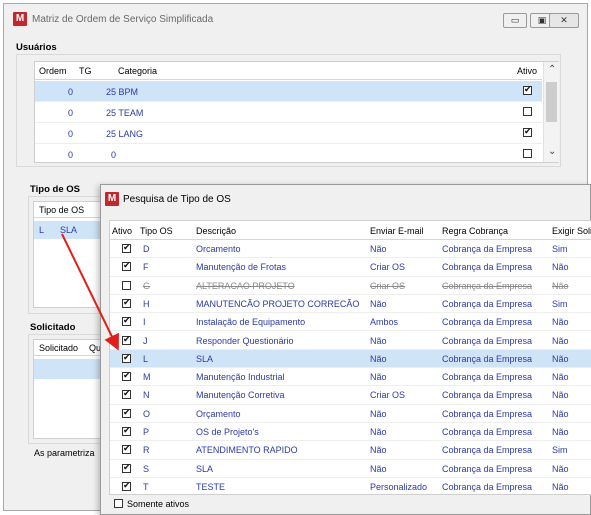 The width and height of the screenshot is (591, 515). I want to click on scroll-thumb, so click(551, 102).